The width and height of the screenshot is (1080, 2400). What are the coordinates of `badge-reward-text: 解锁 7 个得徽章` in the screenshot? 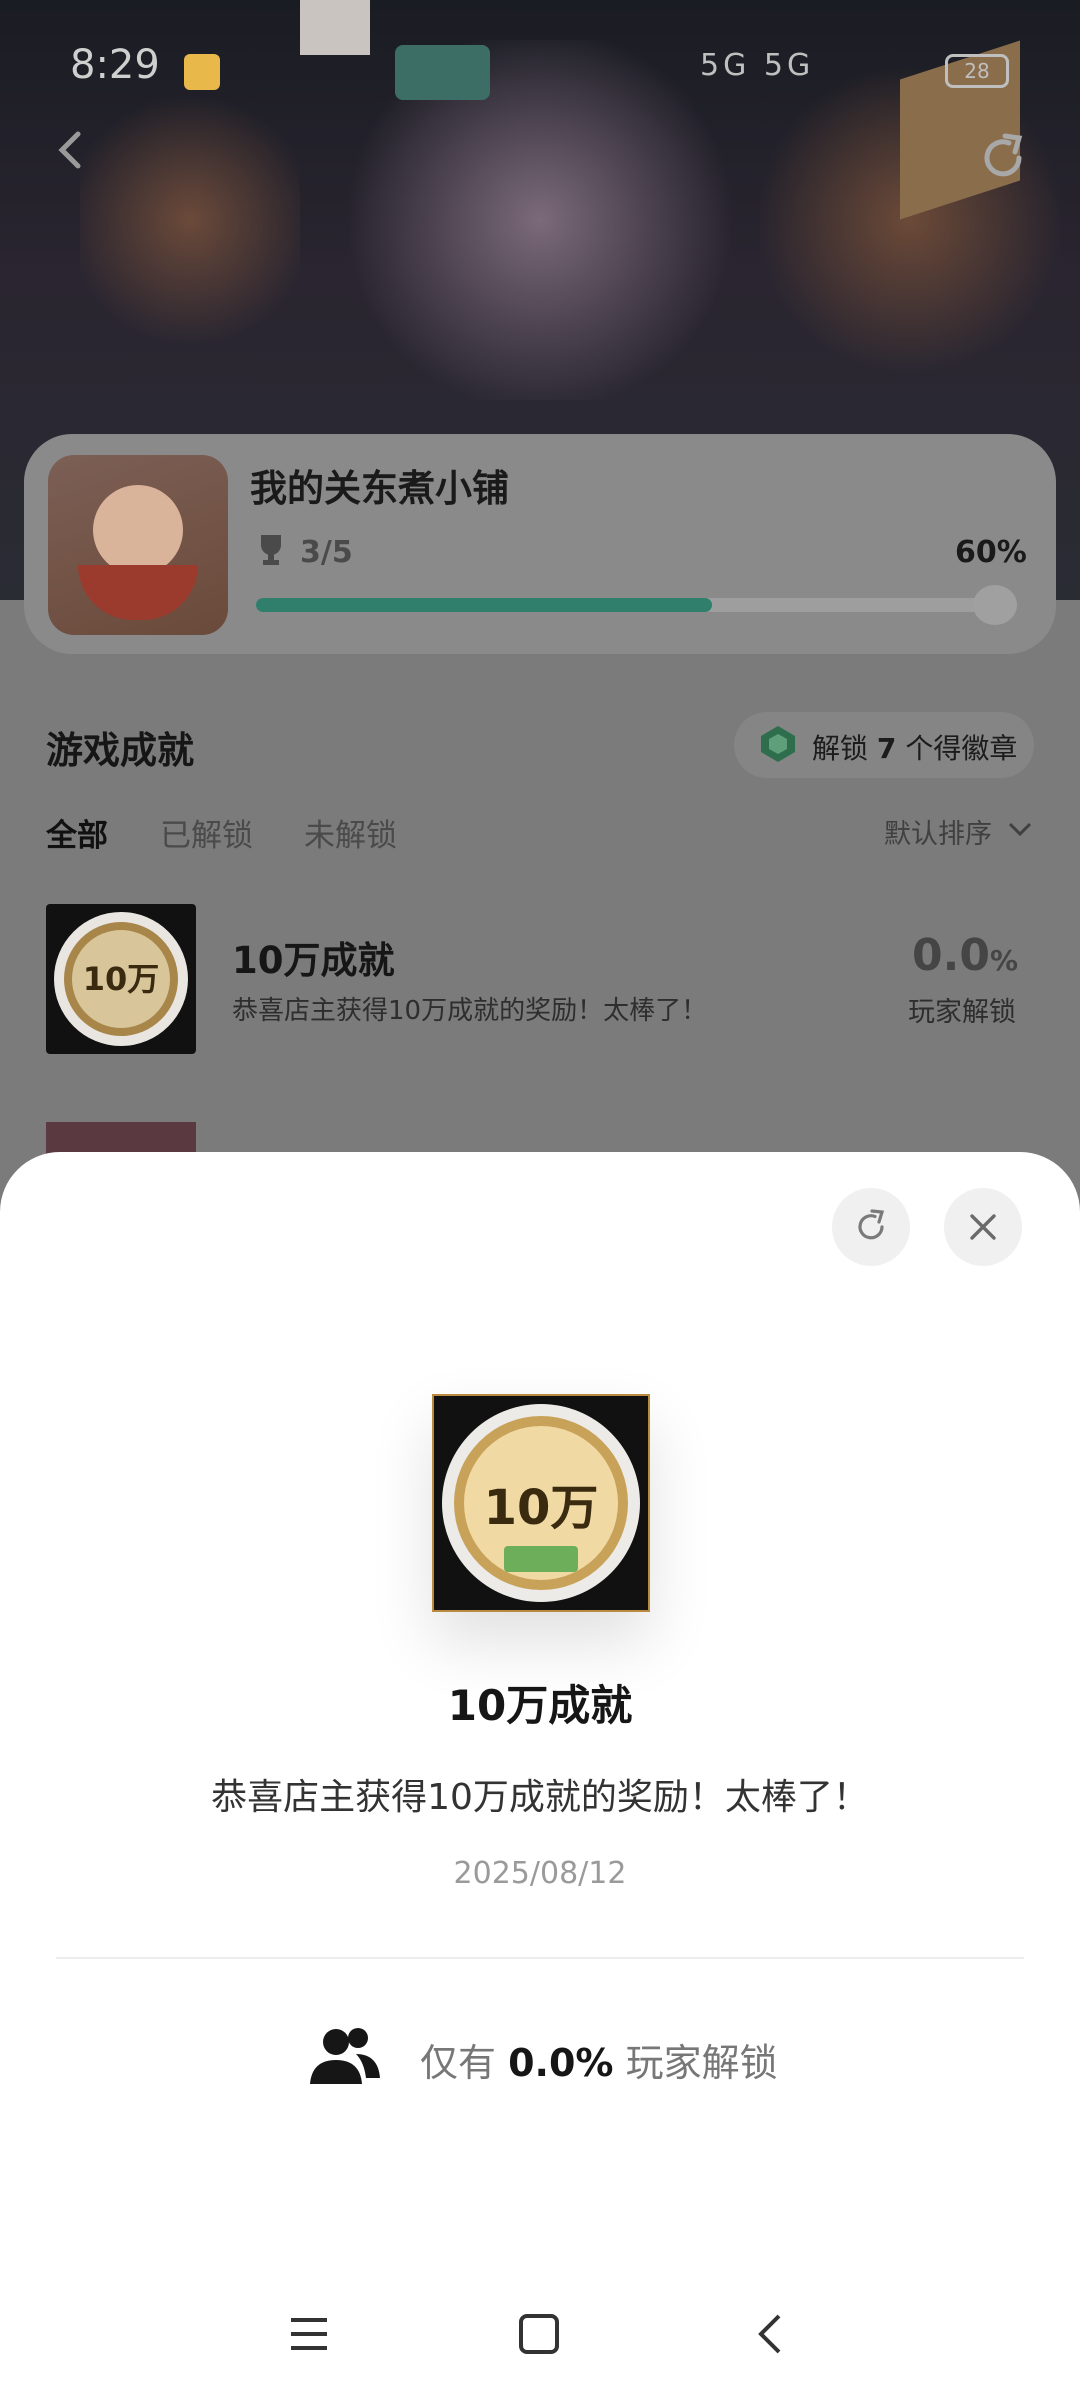 It's located at (915, 748).